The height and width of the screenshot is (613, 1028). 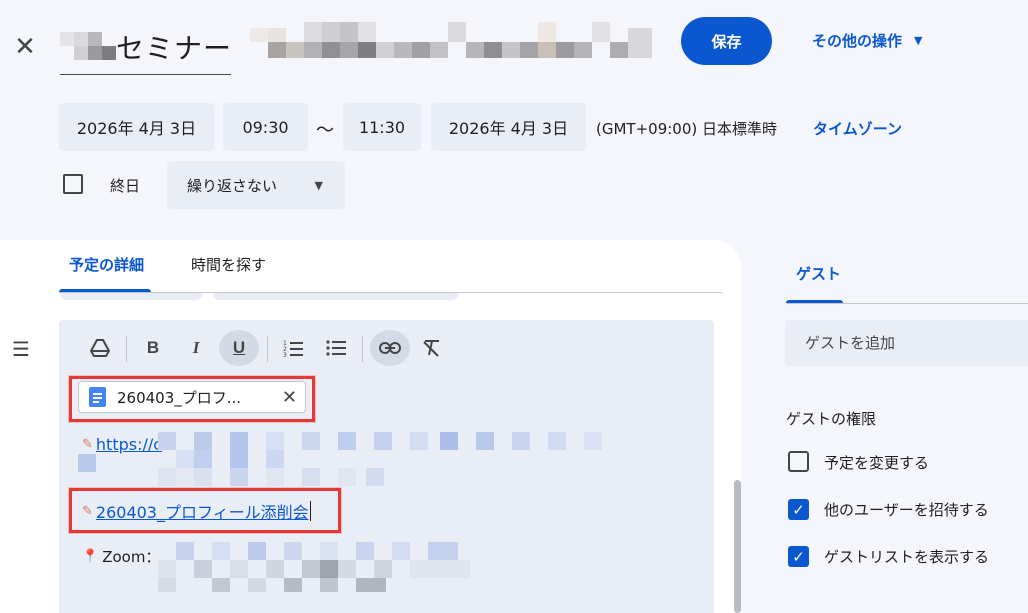 I want to click on clear-format-icon, so click(x=432, y=348).